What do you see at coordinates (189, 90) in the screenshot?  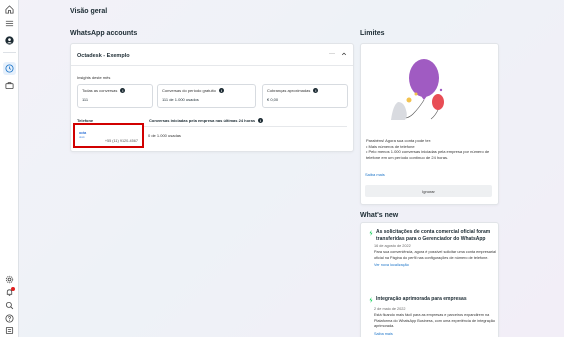 I see `stat-label: Conversas do período gratuito` at bounding box center [189, 90].